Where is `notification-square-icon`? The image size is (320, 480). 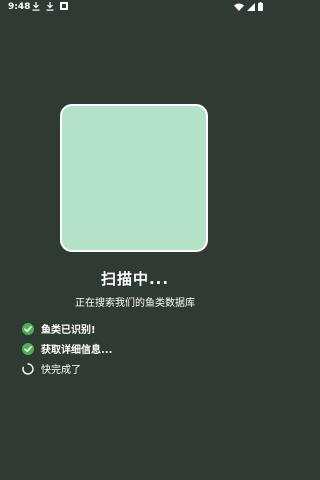 notification-square-icon is located at coordinates (64, 6).